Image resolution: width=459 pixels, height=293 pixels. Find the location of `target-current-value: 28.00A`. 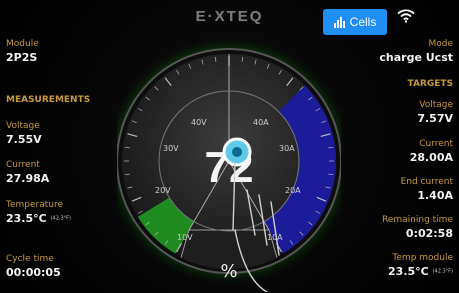

target-current-value: 28.00A is located at coordinates (431, 157).